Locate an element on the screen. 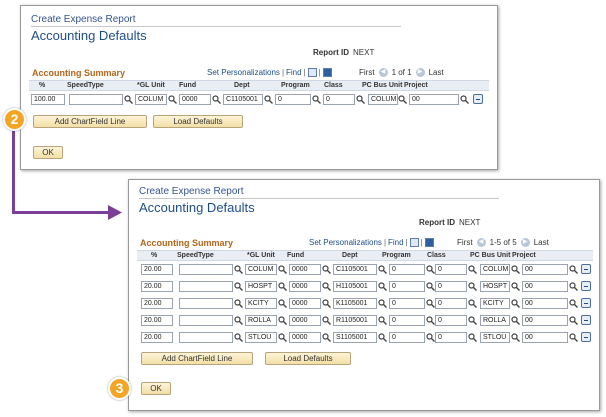  dept-field: H1105001 is located at coordinates (355, 286).